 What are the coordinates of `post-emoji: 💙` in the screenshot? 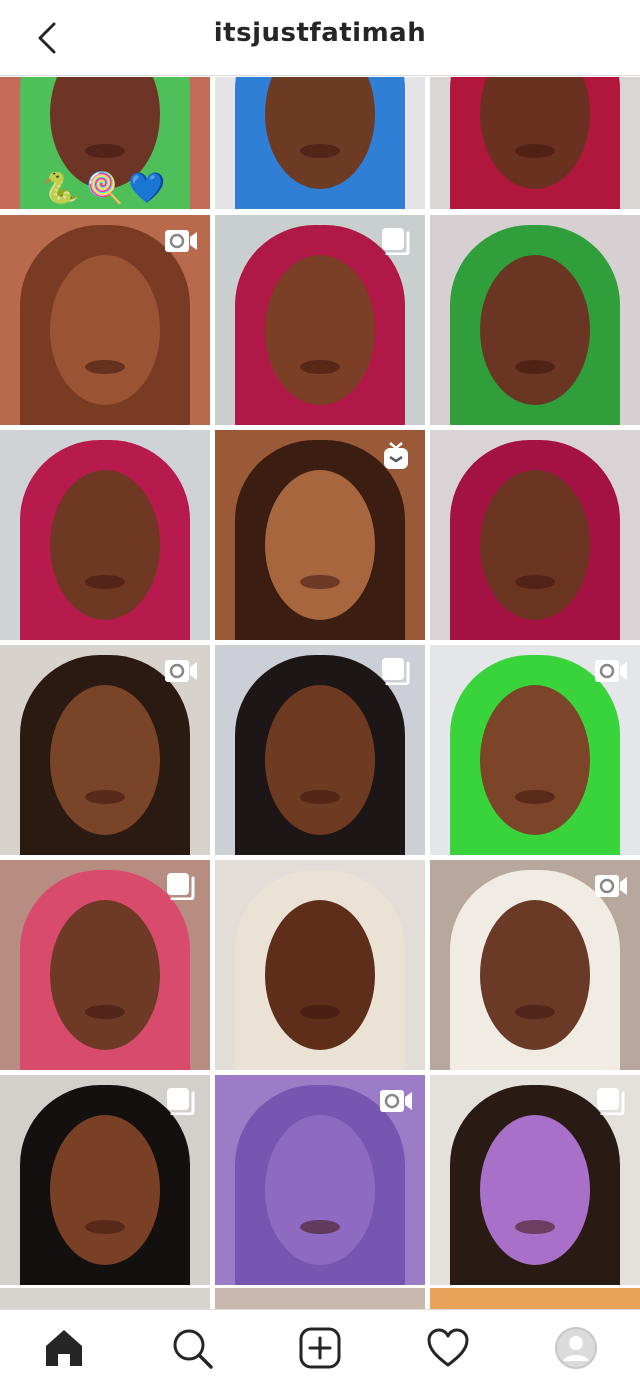 It's located at (147, 188).